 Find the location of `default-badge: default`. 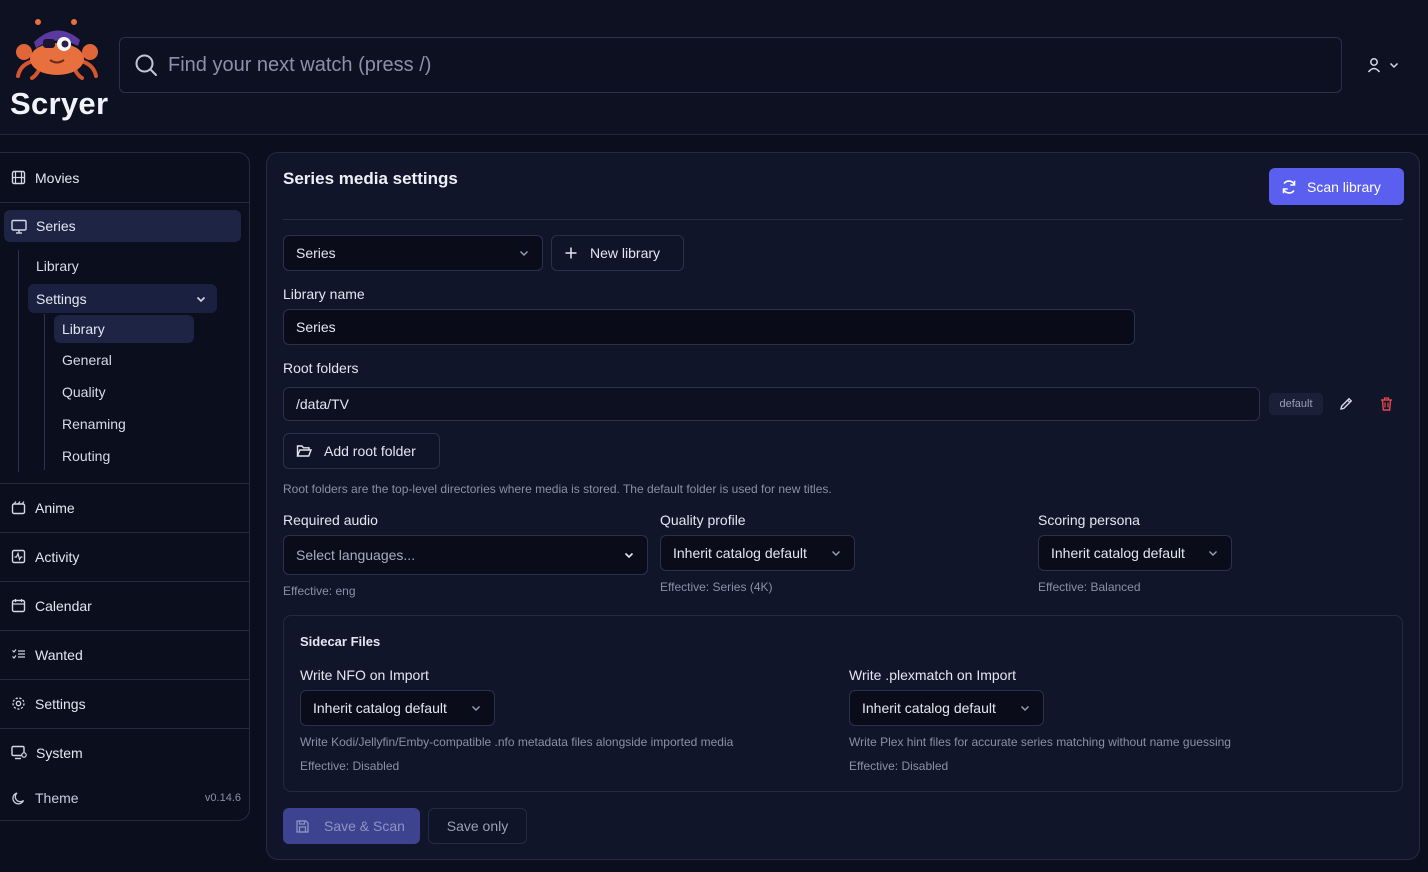

default-badge: default is located at coordinates (1296, 404).